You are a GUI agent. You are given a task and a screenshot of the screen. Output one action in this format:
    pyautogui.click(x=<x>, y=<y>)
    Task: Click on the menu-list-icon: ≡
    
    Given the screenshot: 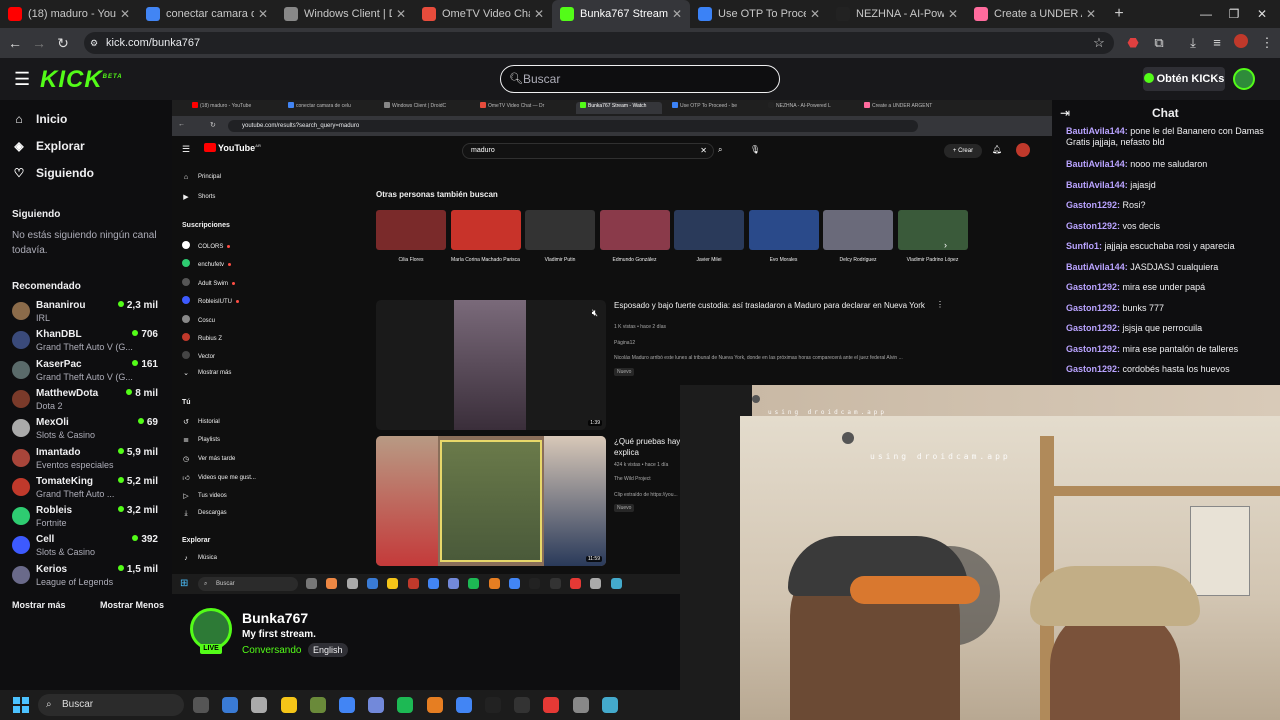 What is the action you would take?
    pyautogui.click(x=1217, y=43)
    